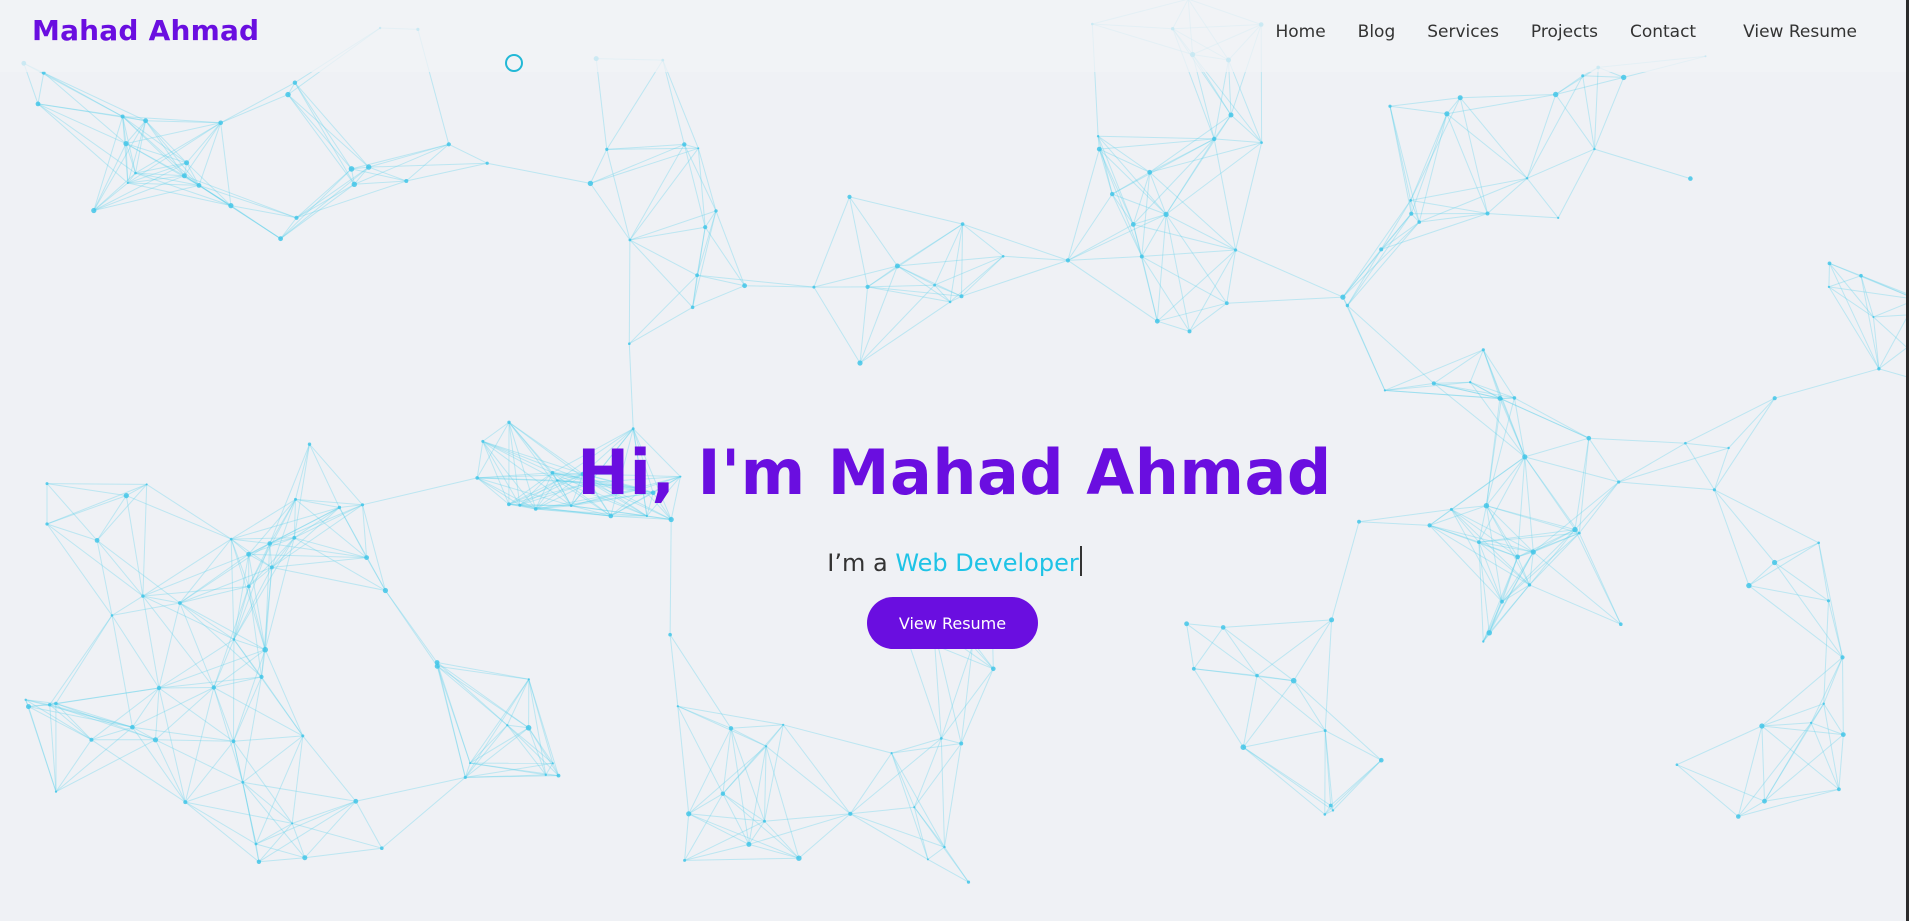 This screenshot has height=921, width=1909. What do you see at coordinates (1300, 32) in the screenshot?
I see `nav-home: Home` at bounding box center [1300, 32].